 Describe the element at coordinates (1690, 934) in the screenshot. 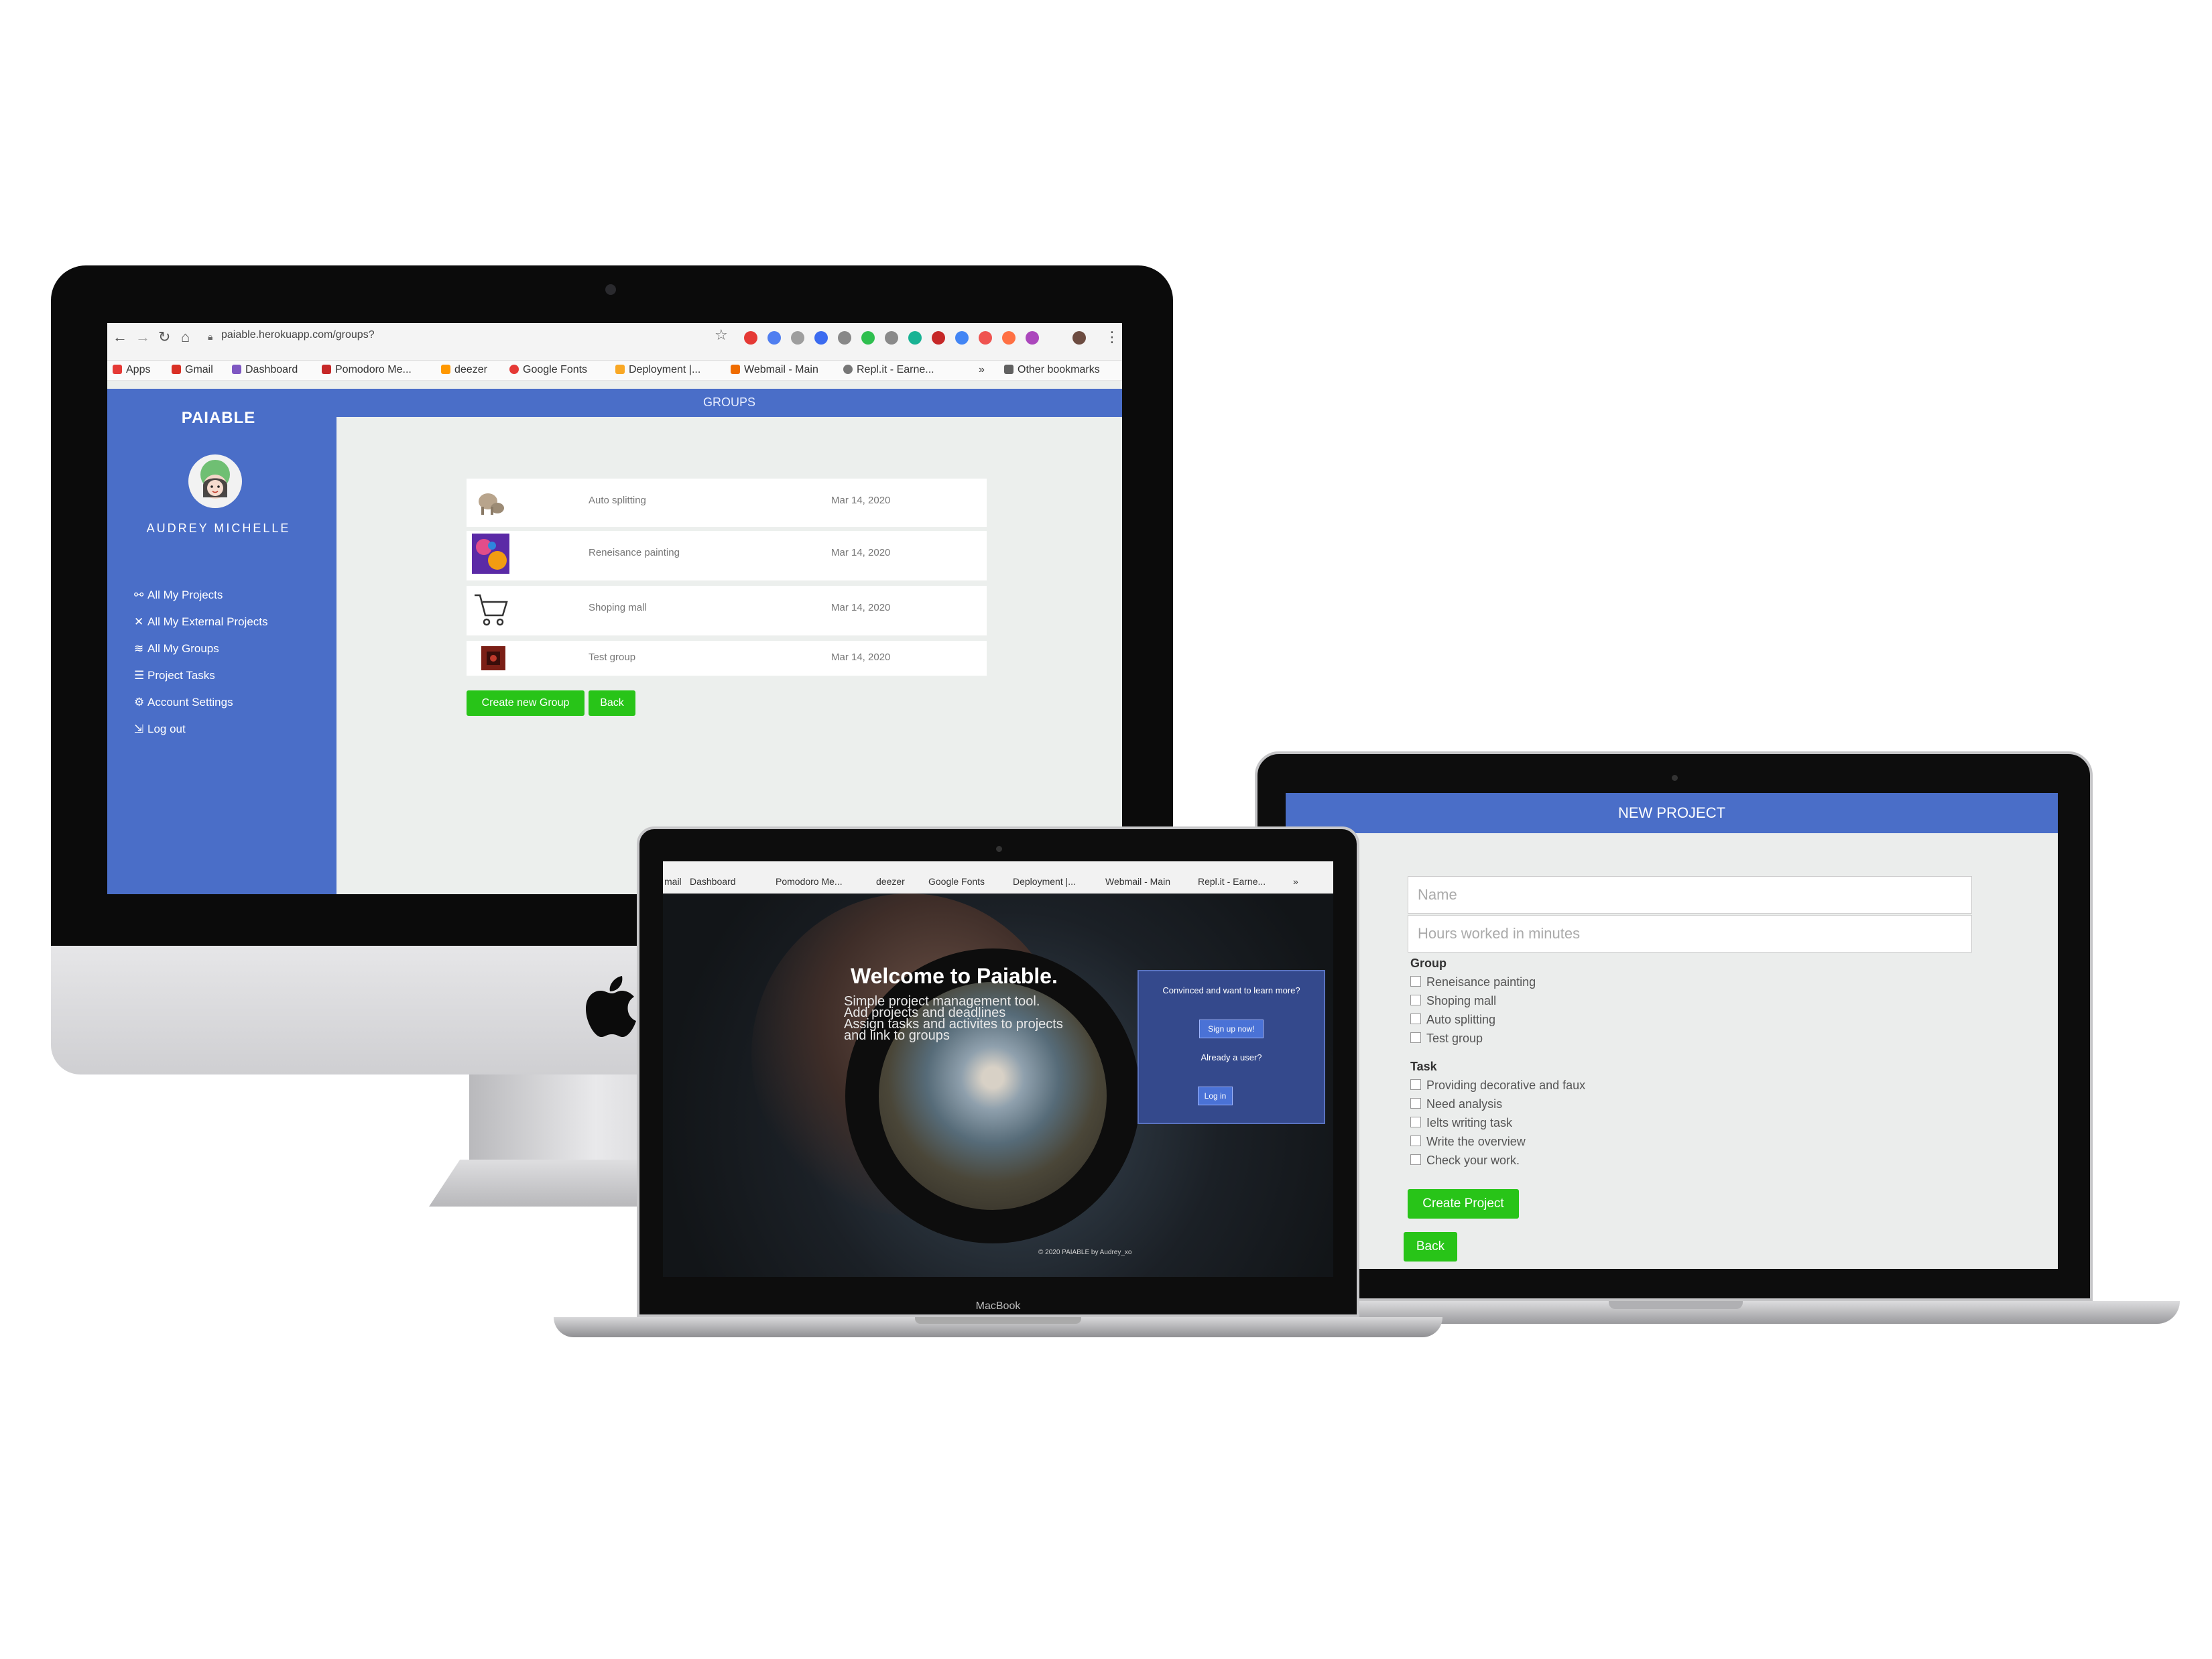

I see `hours-worked-input: Hours worked in minutes` at that location.